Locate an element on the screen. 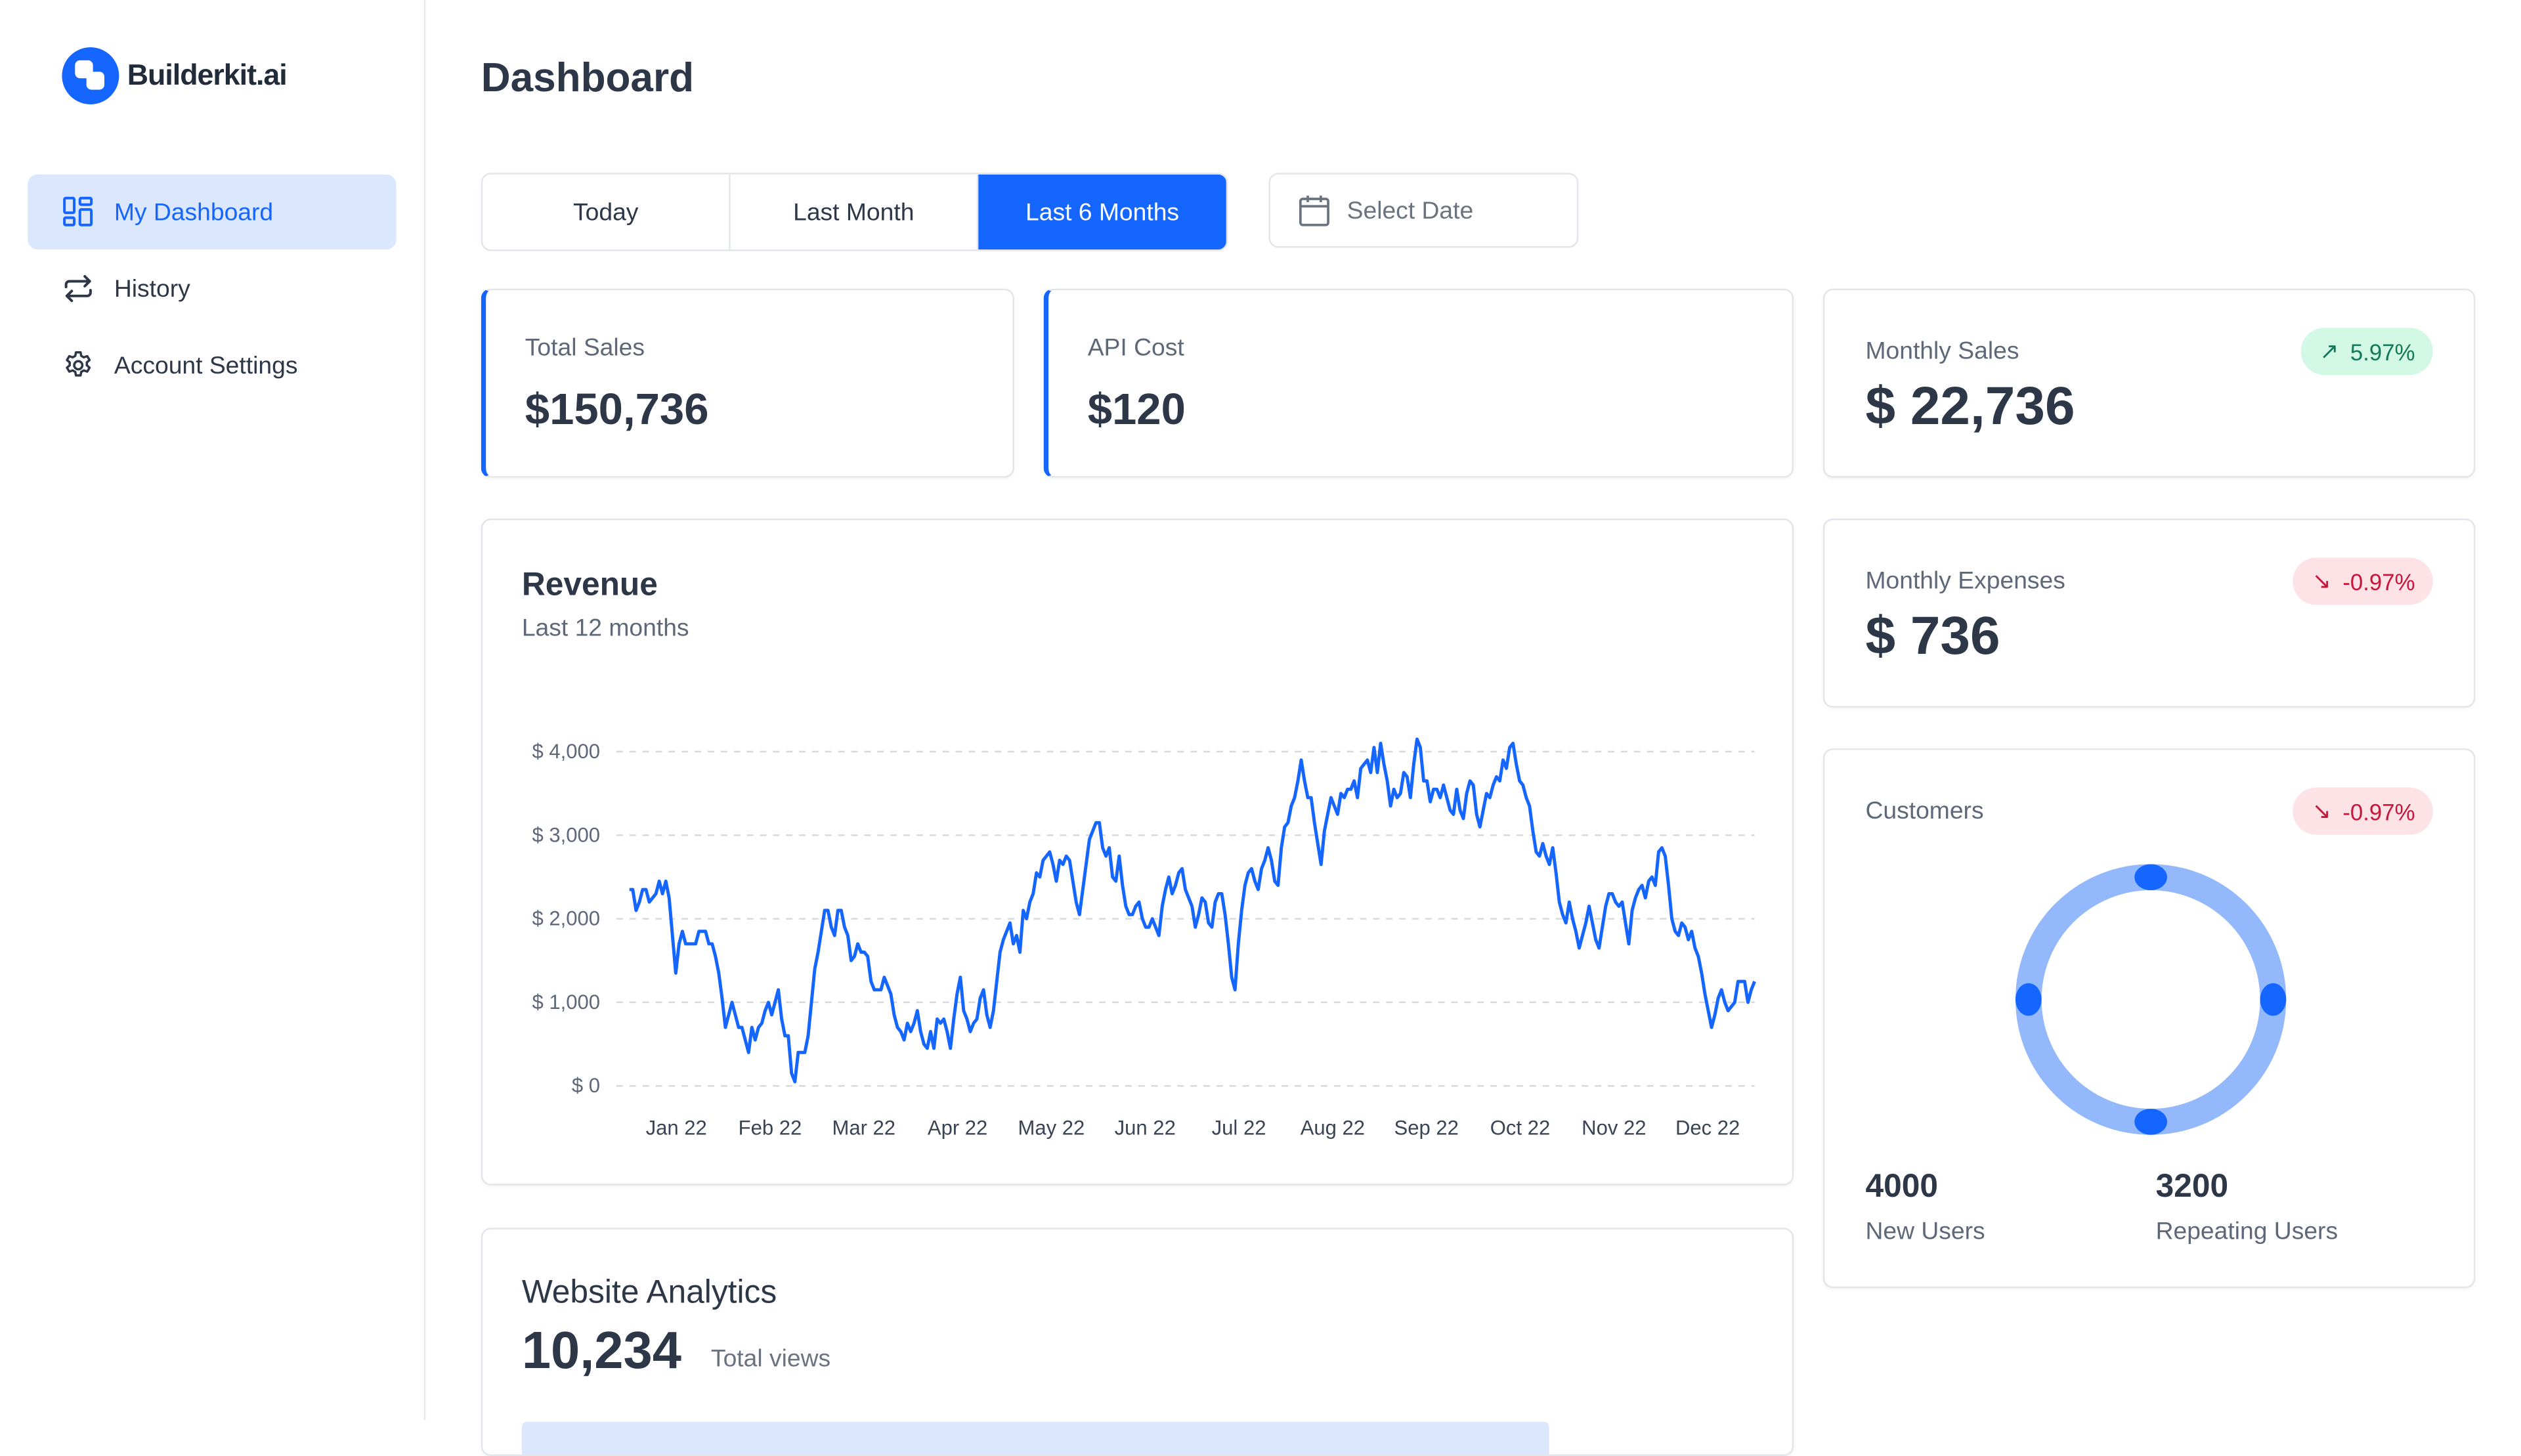 This screenshot has height=1456, width=2521. y-tick-label: $ 3,000 is located at coordinates (566, 834).